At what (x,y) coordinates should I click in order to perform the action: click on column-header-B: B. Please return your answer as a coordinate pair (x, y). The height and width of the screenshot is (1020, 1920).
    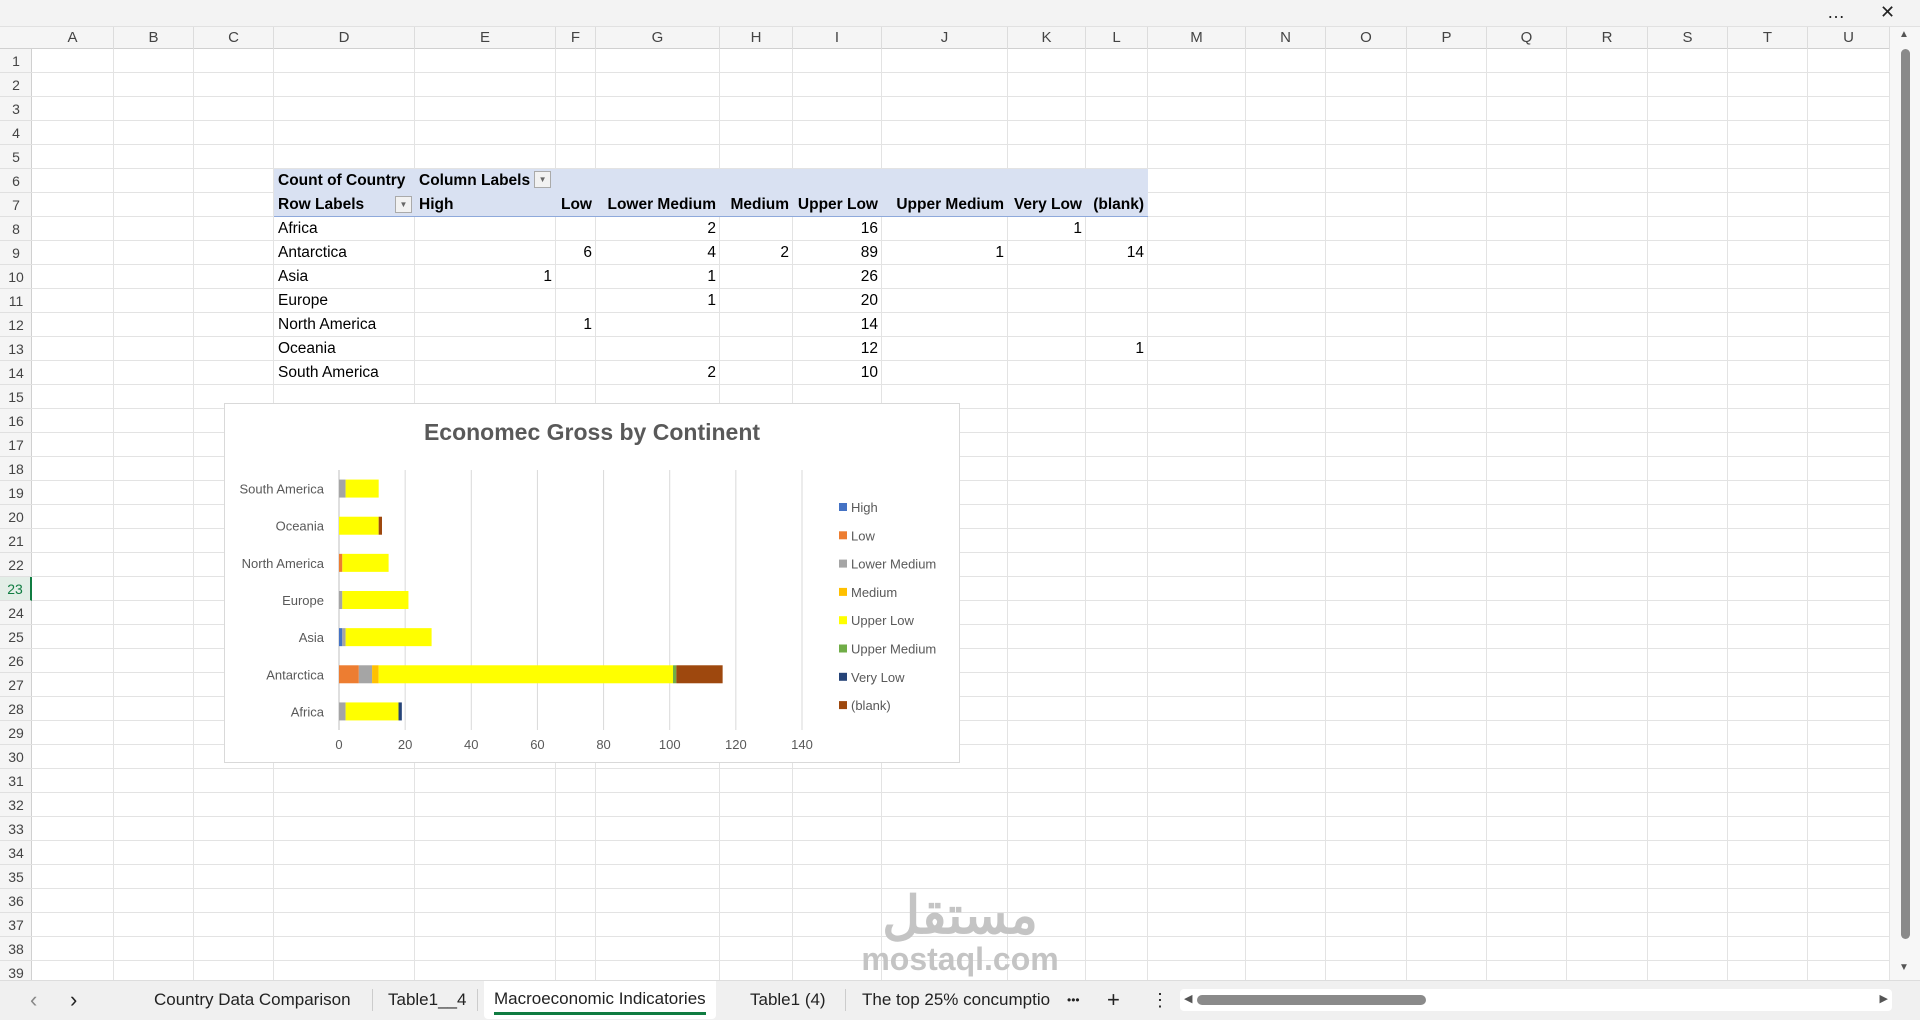
    Looking at the image, I should click on (154, 38).